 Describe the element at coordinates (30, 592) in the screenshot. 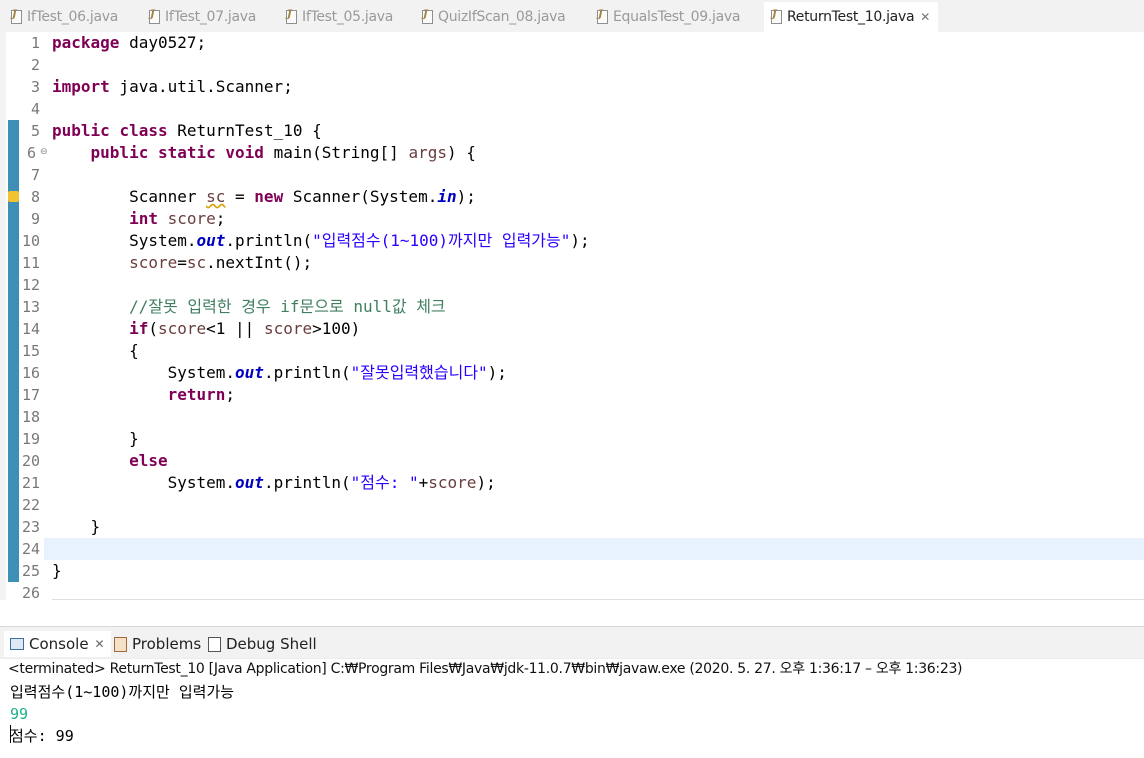

I see `line-number: 26` at that location.